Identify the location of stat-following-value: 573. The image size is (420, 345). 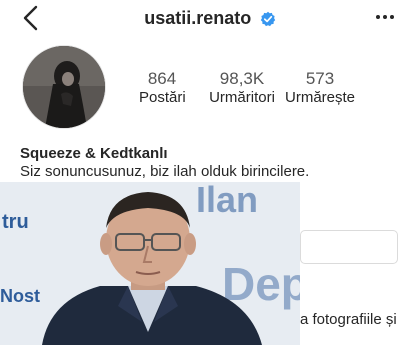
(320, 78).